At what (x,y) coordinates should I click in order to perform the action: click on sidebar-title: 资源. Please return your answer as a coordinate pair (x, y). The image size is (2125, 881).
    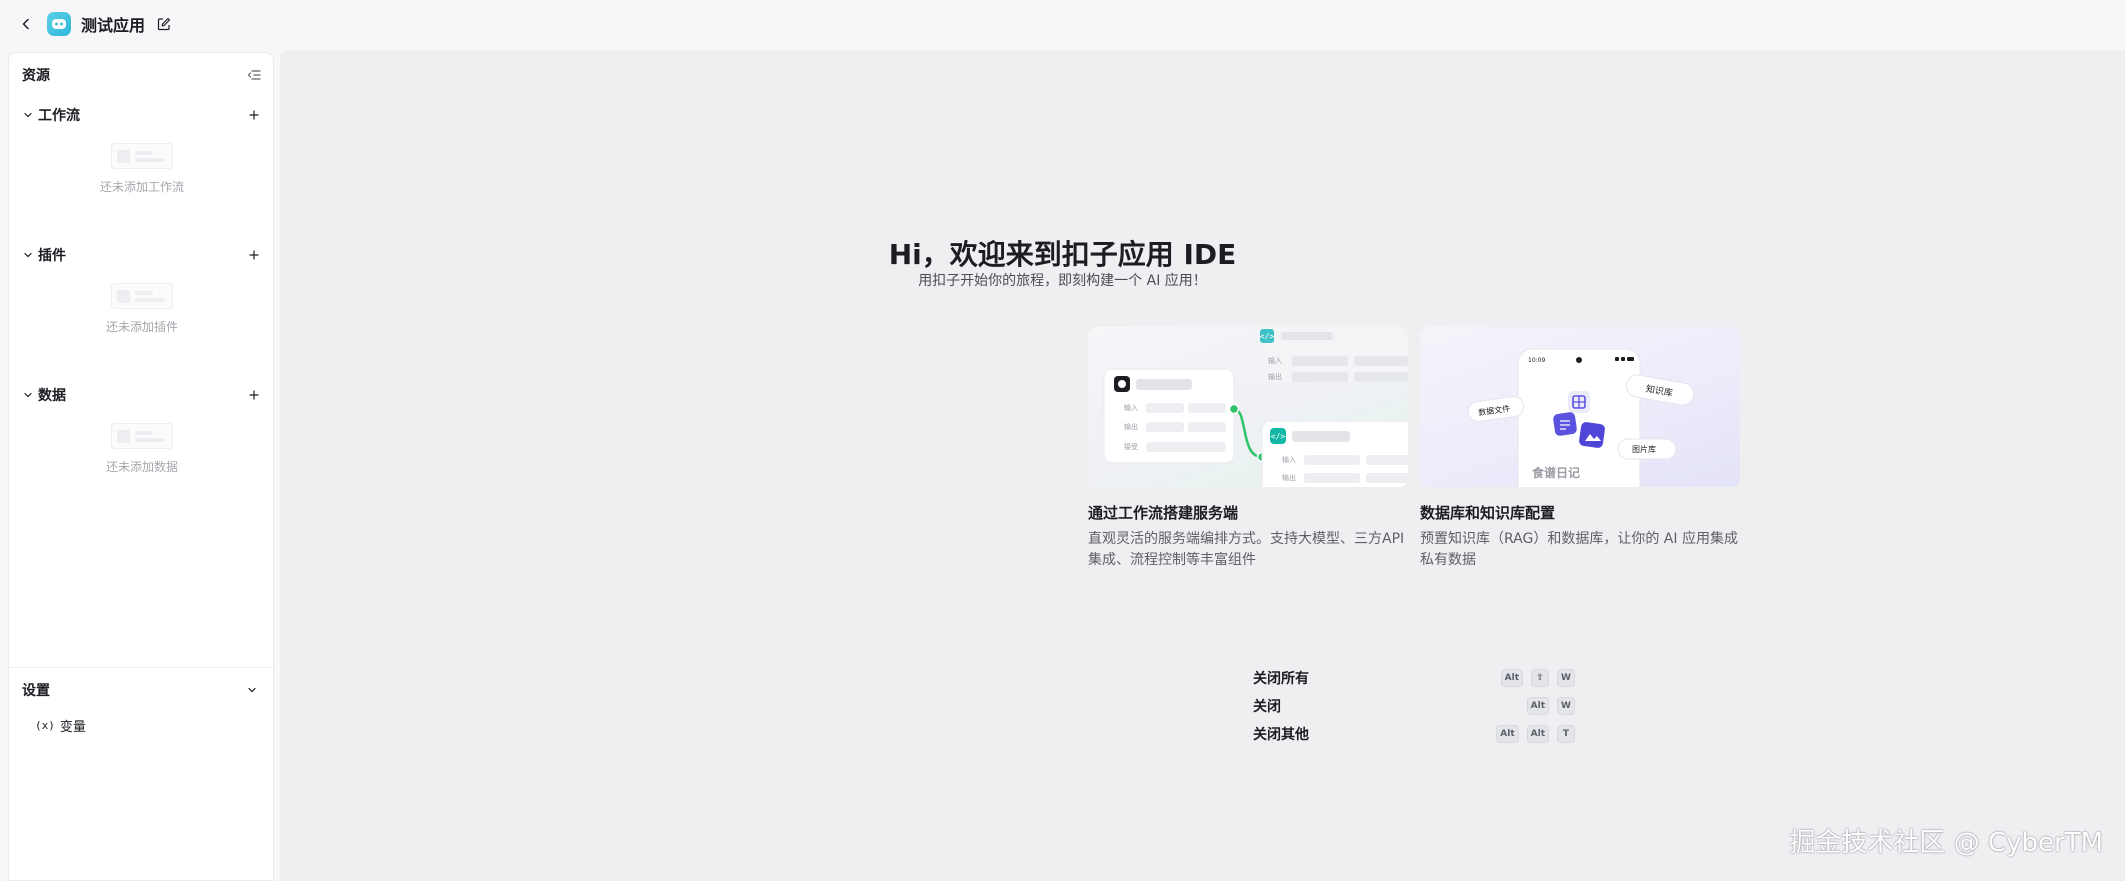
    Looking at the image, I should click on (36, 76).